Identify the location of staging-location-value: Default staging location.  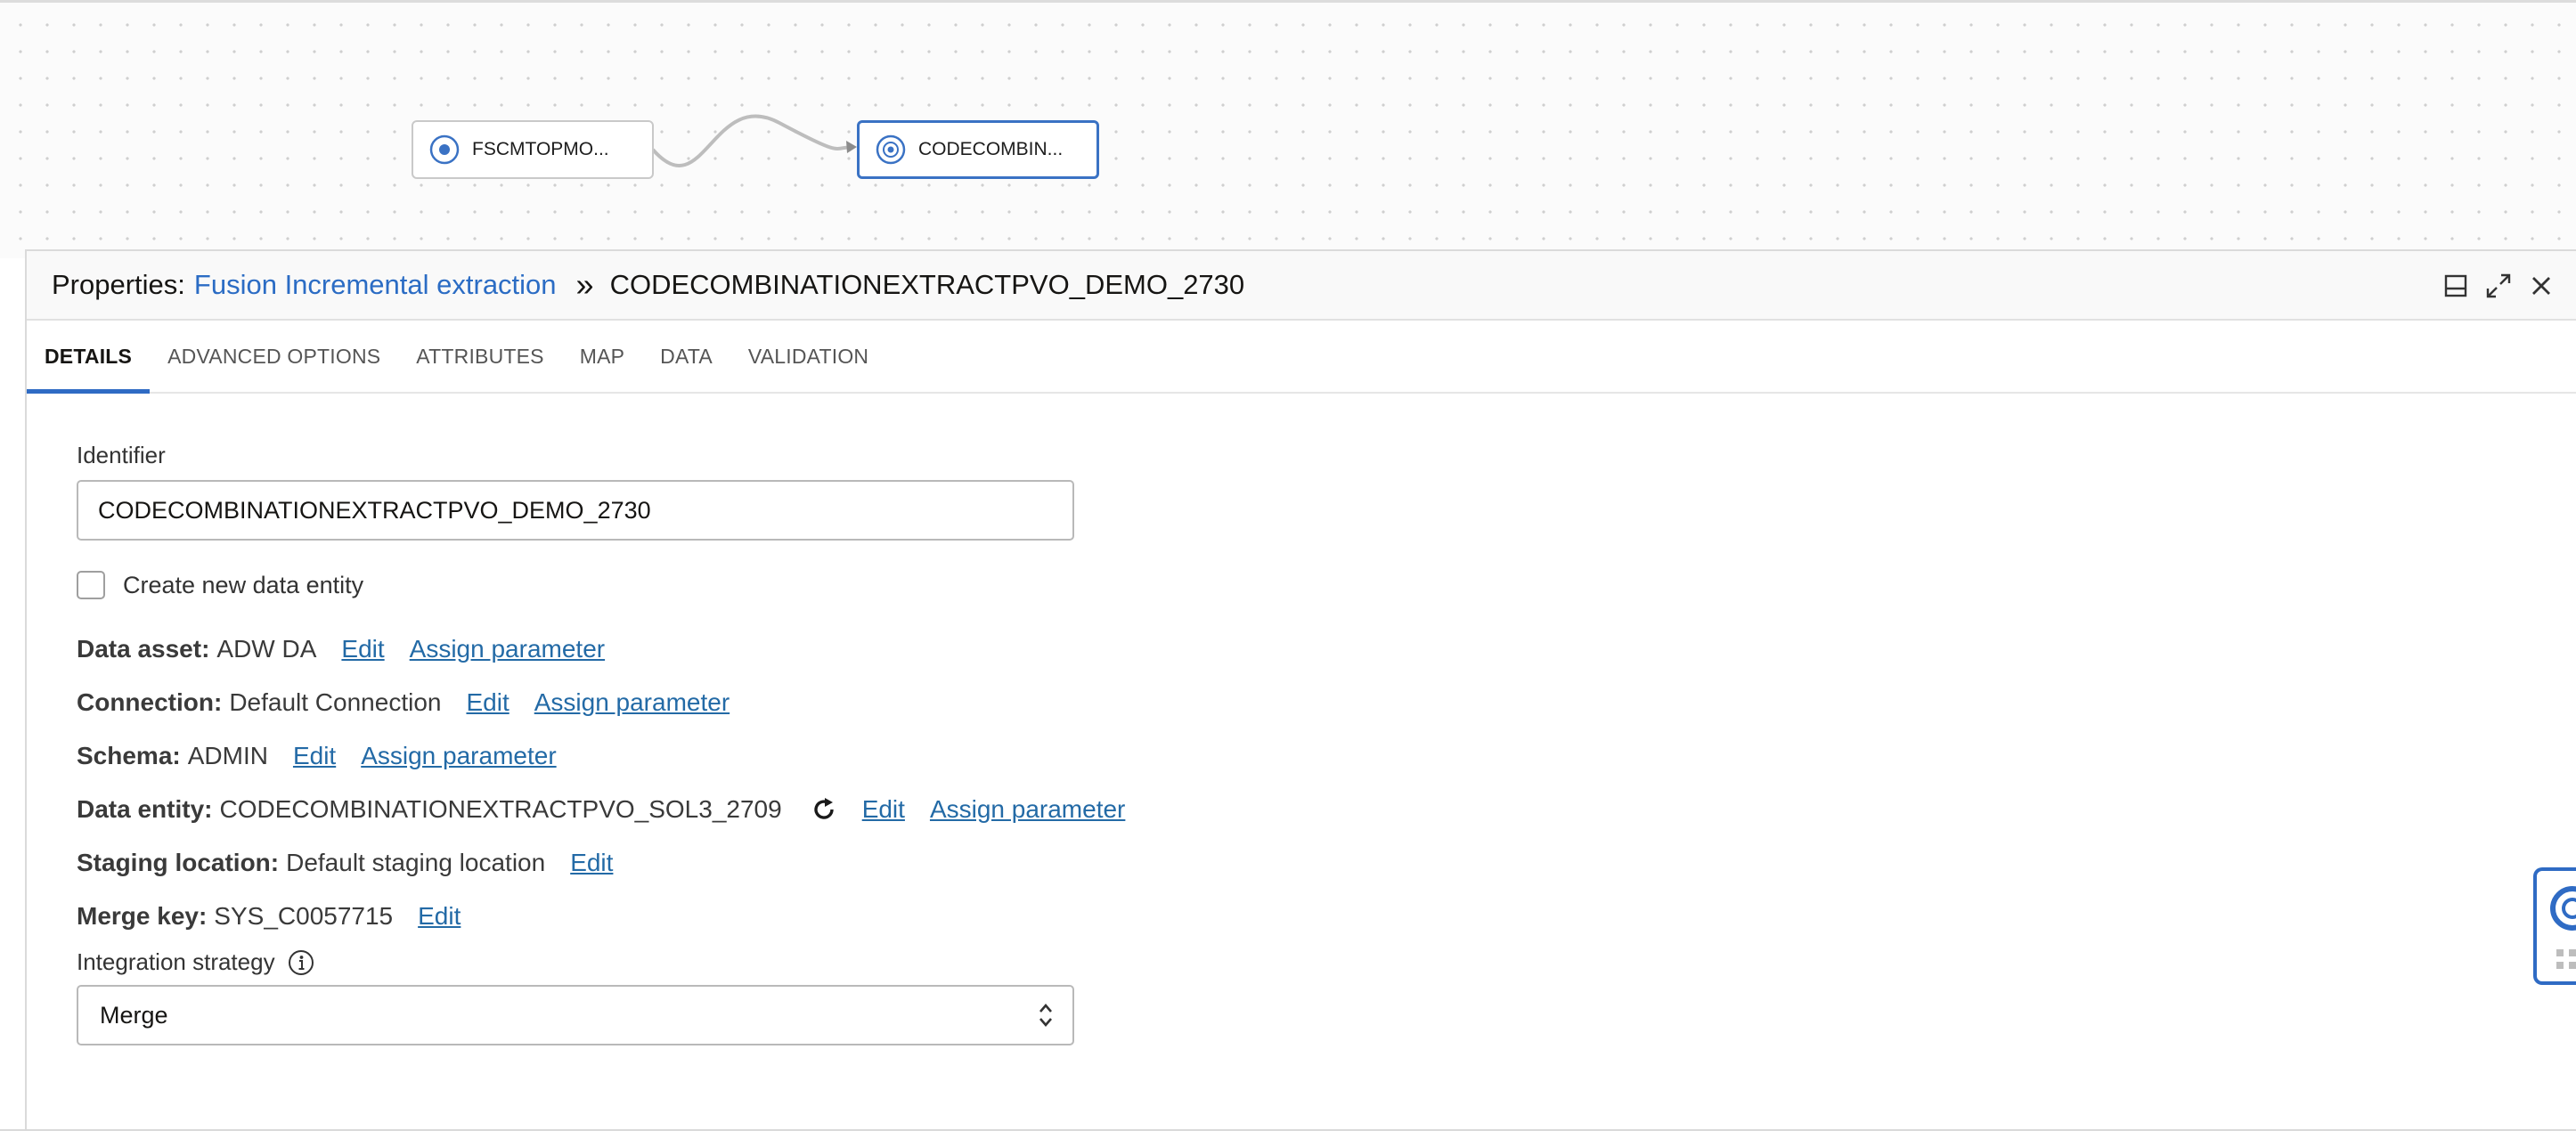
(416, 862).